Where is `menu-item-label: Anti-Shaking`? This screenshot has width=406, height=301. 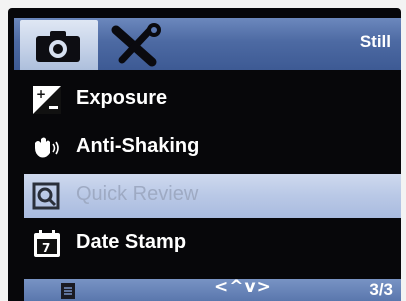
menu-item-label: Anti-Shaking is located at coordinates (138, 146).